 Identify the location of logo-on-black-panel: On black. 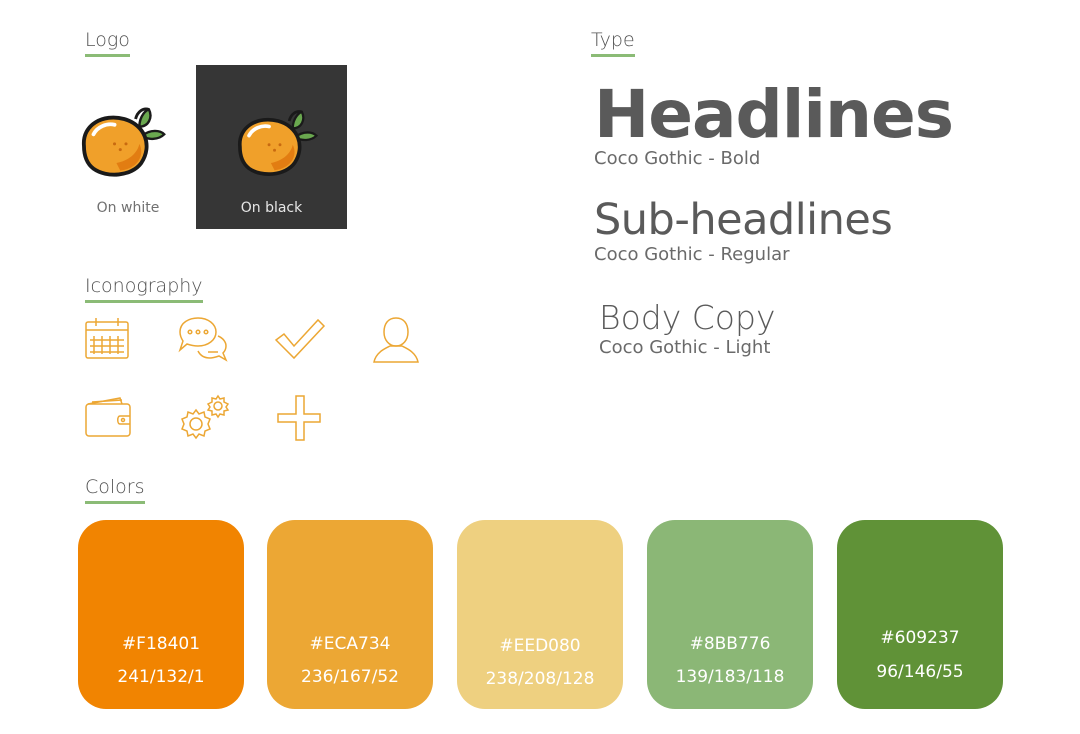
(271, 147).